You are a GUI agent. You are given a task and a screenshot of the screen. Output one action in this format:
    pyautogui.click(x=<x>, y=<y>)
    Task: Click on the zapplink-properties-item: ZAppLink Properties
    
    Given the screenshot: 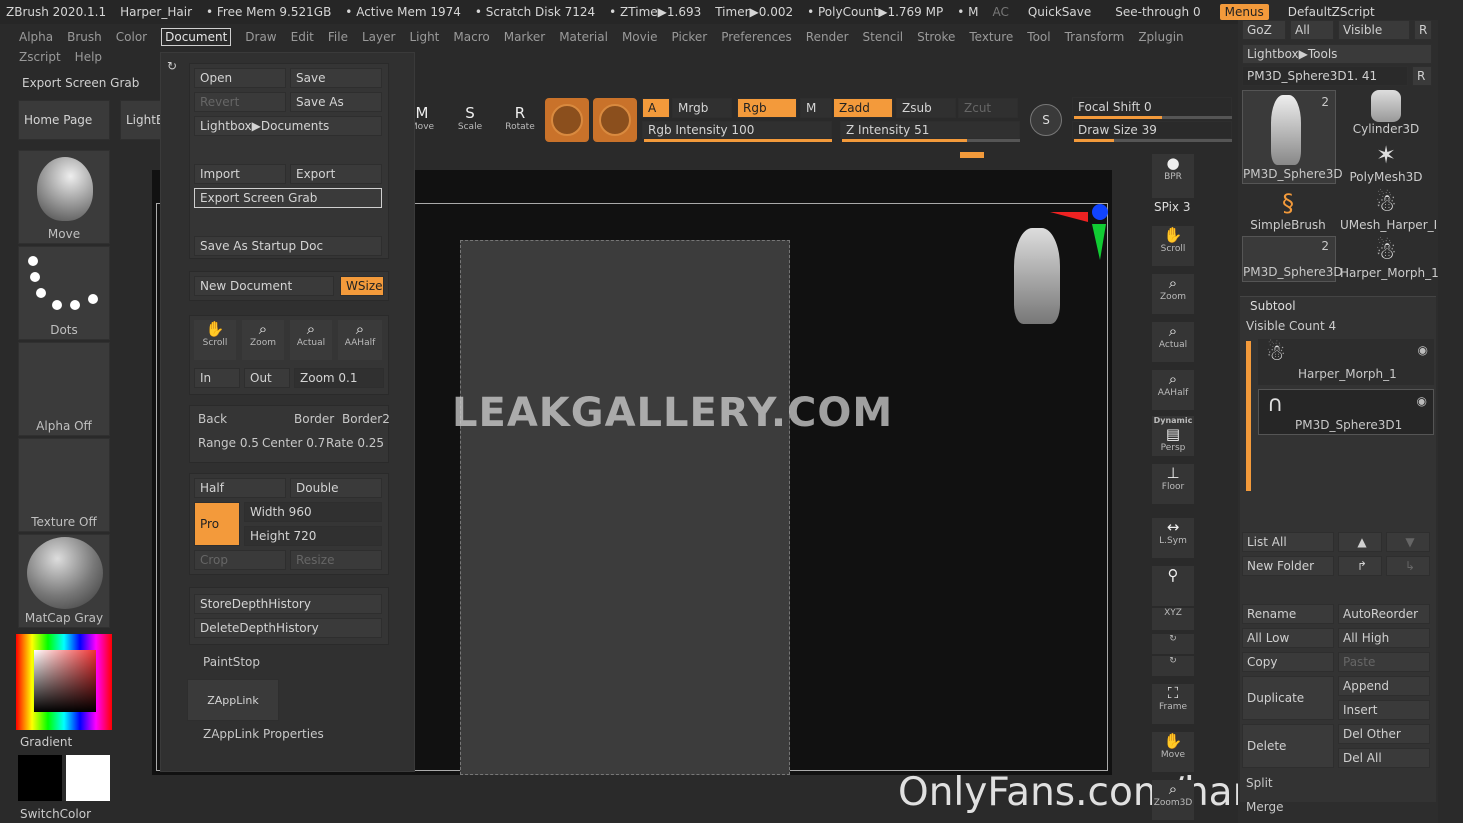 What is the action you would take?
    pyautogui.click(x=263, y=734)
    